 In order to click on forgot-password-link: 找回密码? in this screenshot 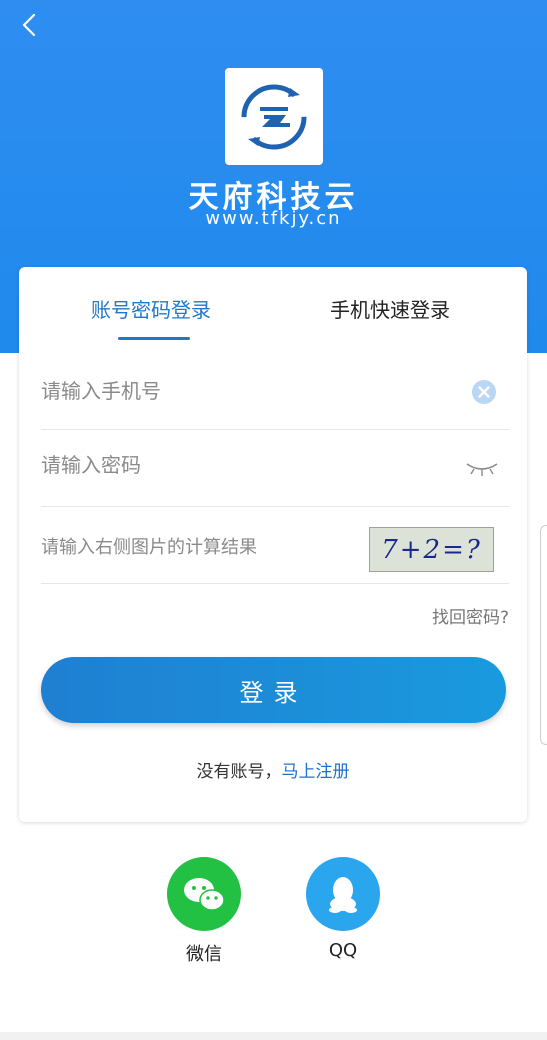, I will do `click(470, 615)`.